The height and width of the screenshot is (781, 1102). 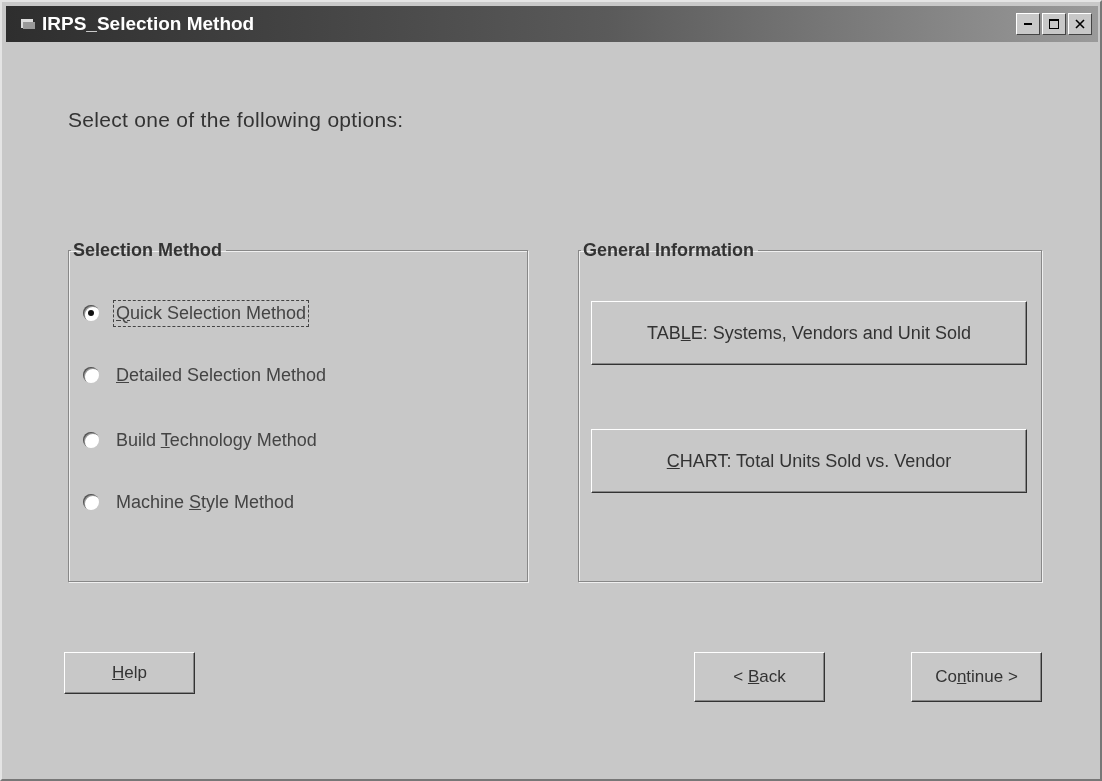 I want to click on close-button, so click(x=1080, y=24).